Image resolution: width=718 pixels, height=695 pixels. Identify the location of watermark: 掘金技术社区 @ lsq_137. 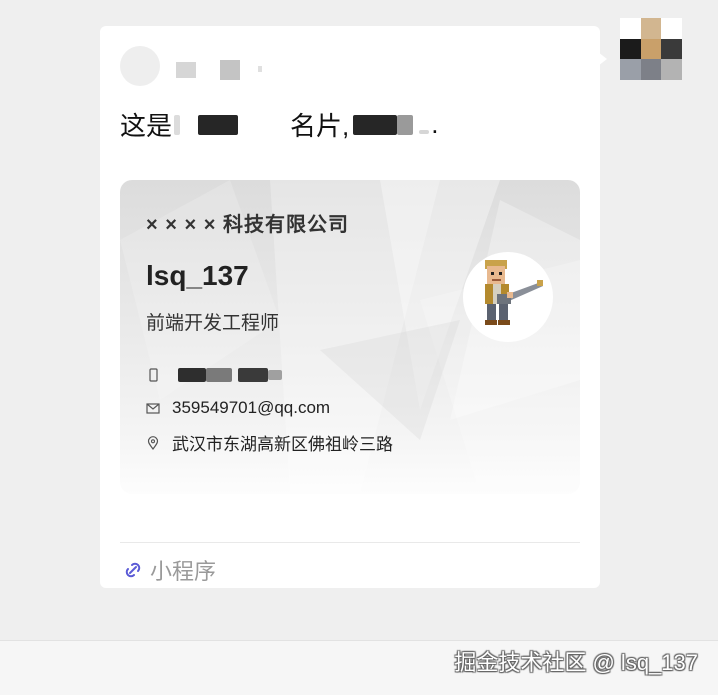
(576, 662).